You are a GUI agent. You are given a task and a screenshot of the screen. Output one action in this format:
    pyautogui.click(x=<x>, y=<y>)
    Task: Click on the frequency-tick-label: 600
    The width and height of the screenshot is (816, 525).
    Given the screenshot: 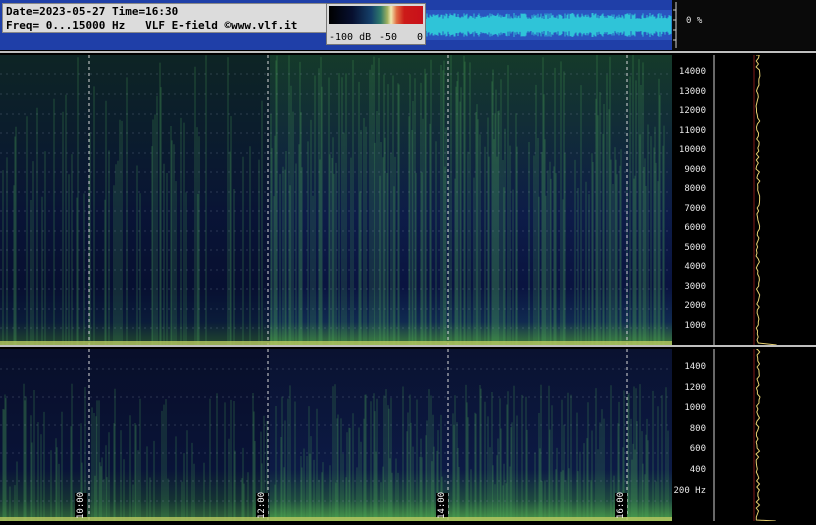 What is the action you would take?
    pyautogui.click(x=697, y=449)
    